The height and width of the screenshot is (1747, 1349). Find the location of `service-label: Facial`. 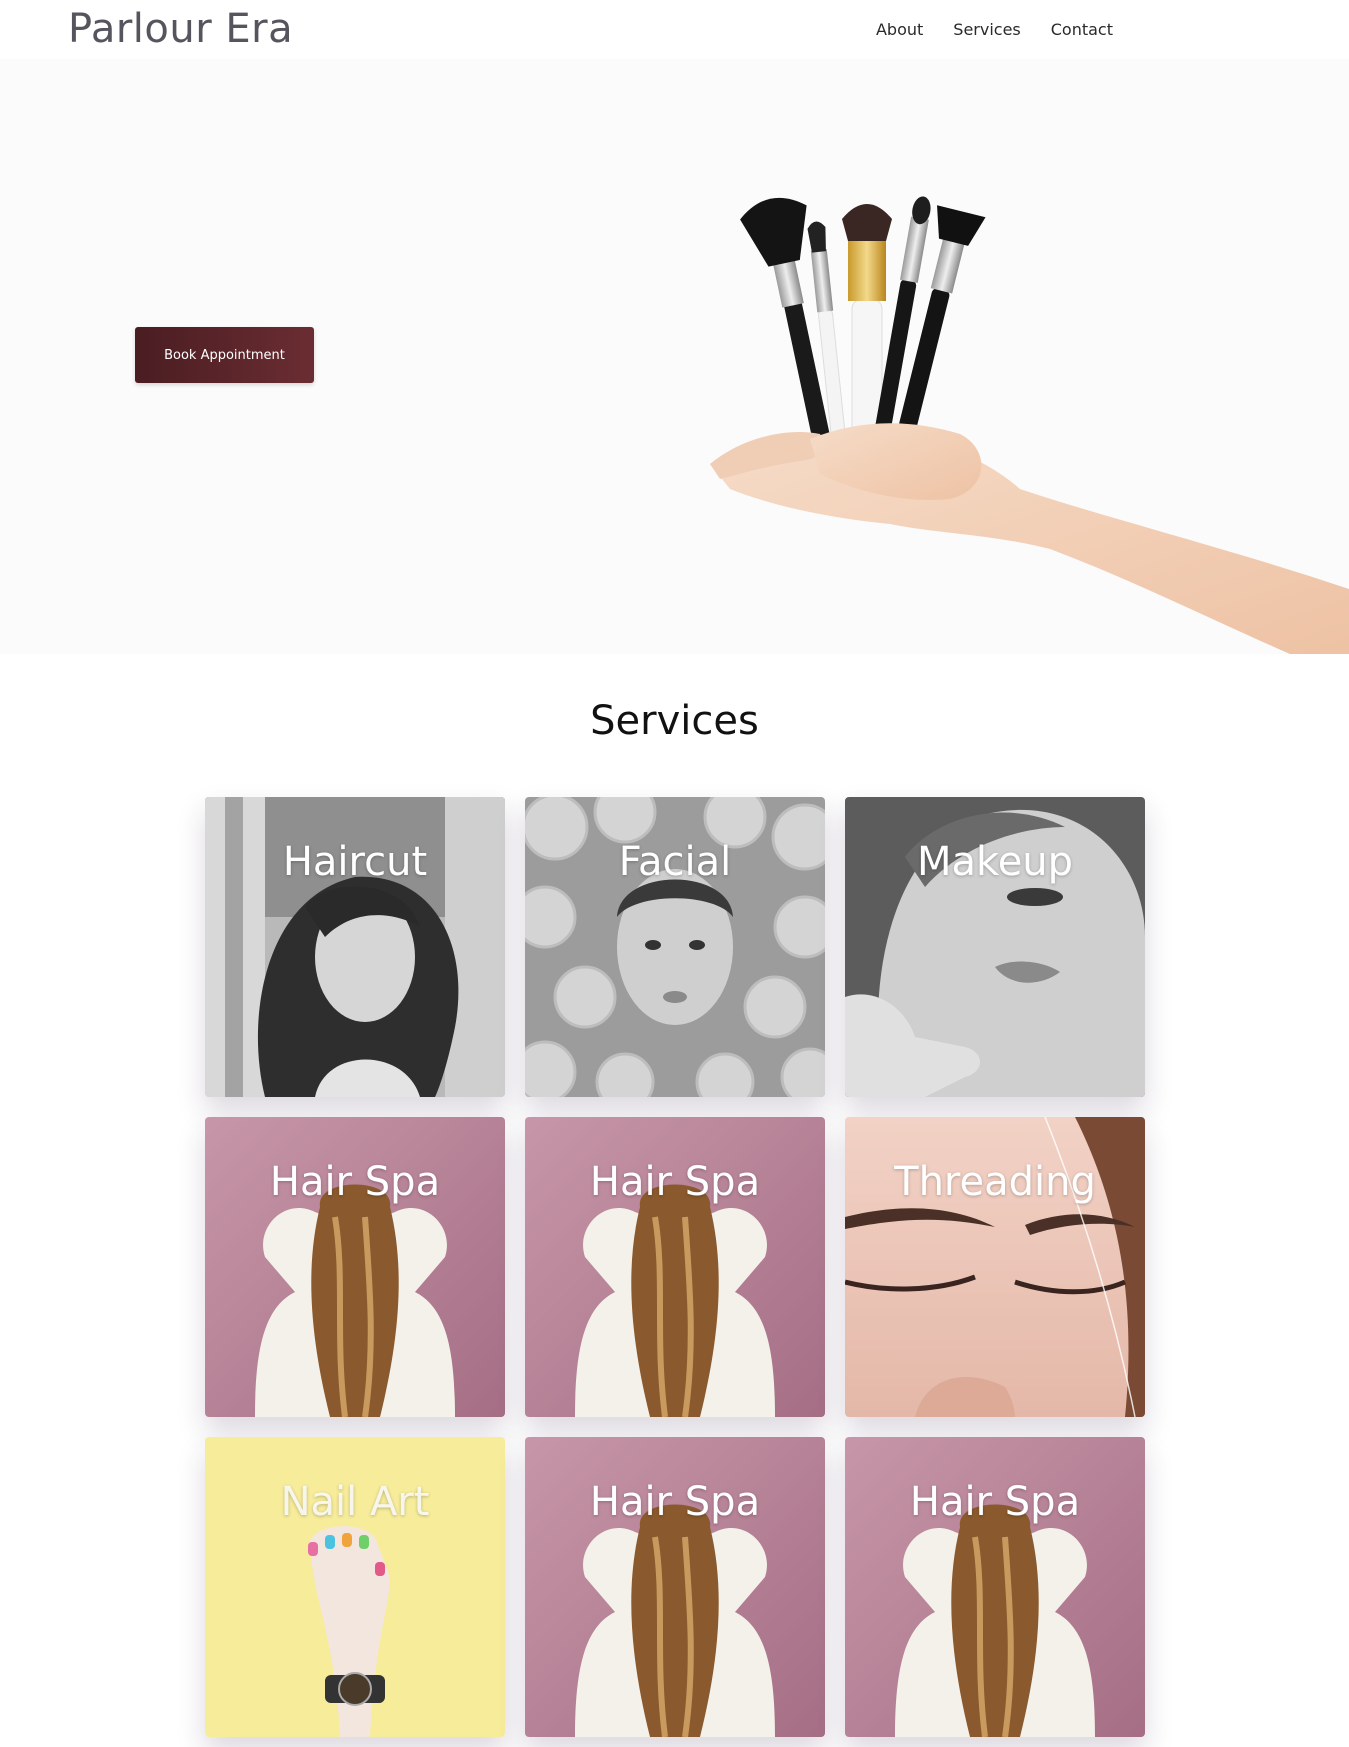

service-label: Facial is located at coordinates (675, 862).